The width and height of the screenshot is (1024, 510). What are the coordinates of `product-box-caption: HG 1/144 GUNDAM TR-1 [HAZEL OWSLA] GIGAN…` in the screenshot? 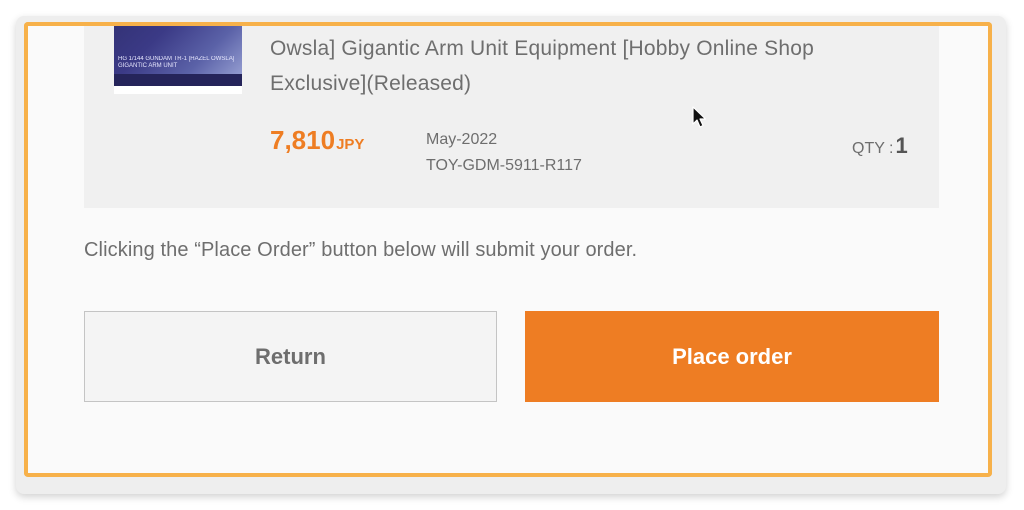 It's located at (176, 62).